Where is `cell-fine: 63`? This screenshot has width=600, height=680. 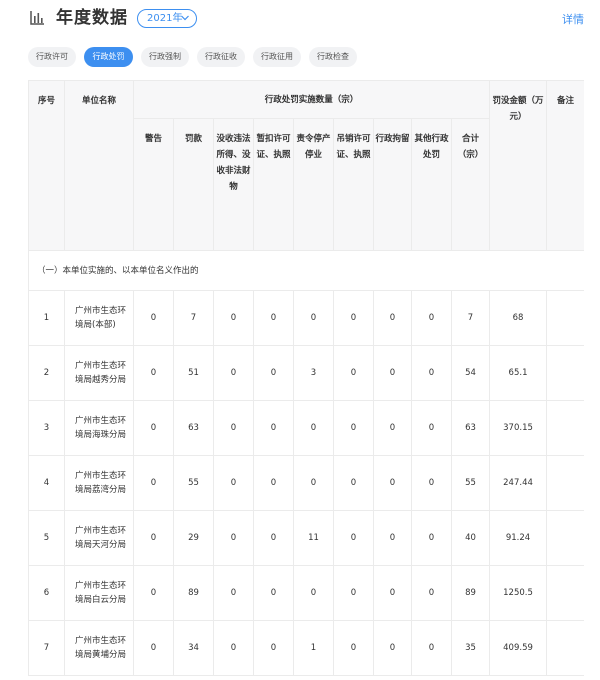
cell-fine: 63 is located at coordinates (193, 428).